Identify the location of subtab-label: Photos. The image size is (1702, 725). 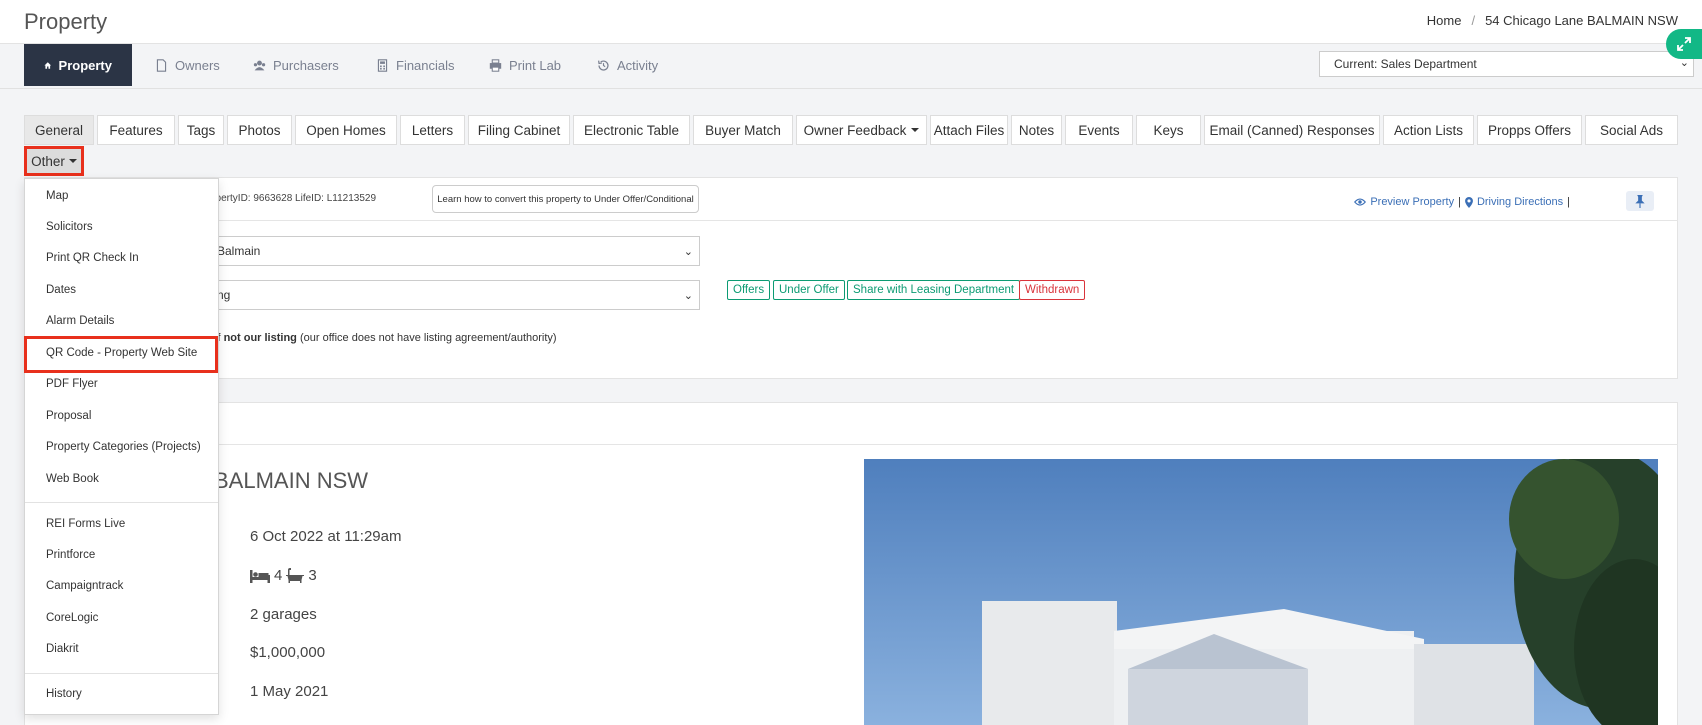
(259, 130).